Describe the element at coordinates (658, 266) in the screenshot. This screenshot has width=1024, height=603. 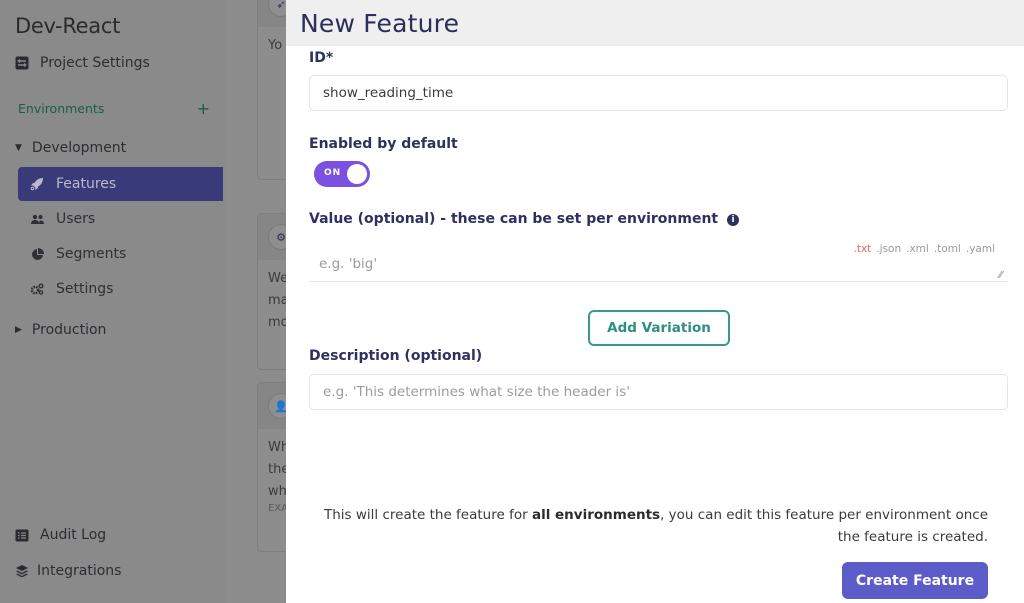
I see `value-textarea` at that location.